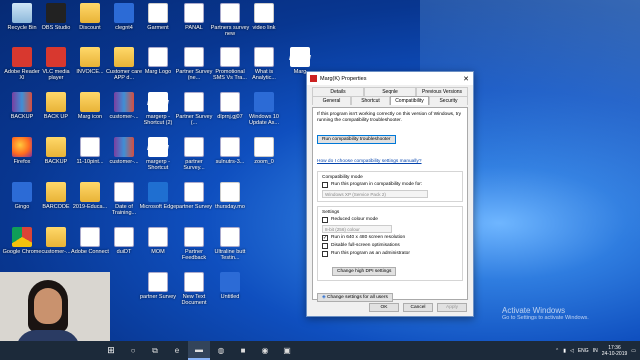  Describe the element at coordinates (124, 249) in the screenshot. I see `desktop-icon: duiDT` at that location.